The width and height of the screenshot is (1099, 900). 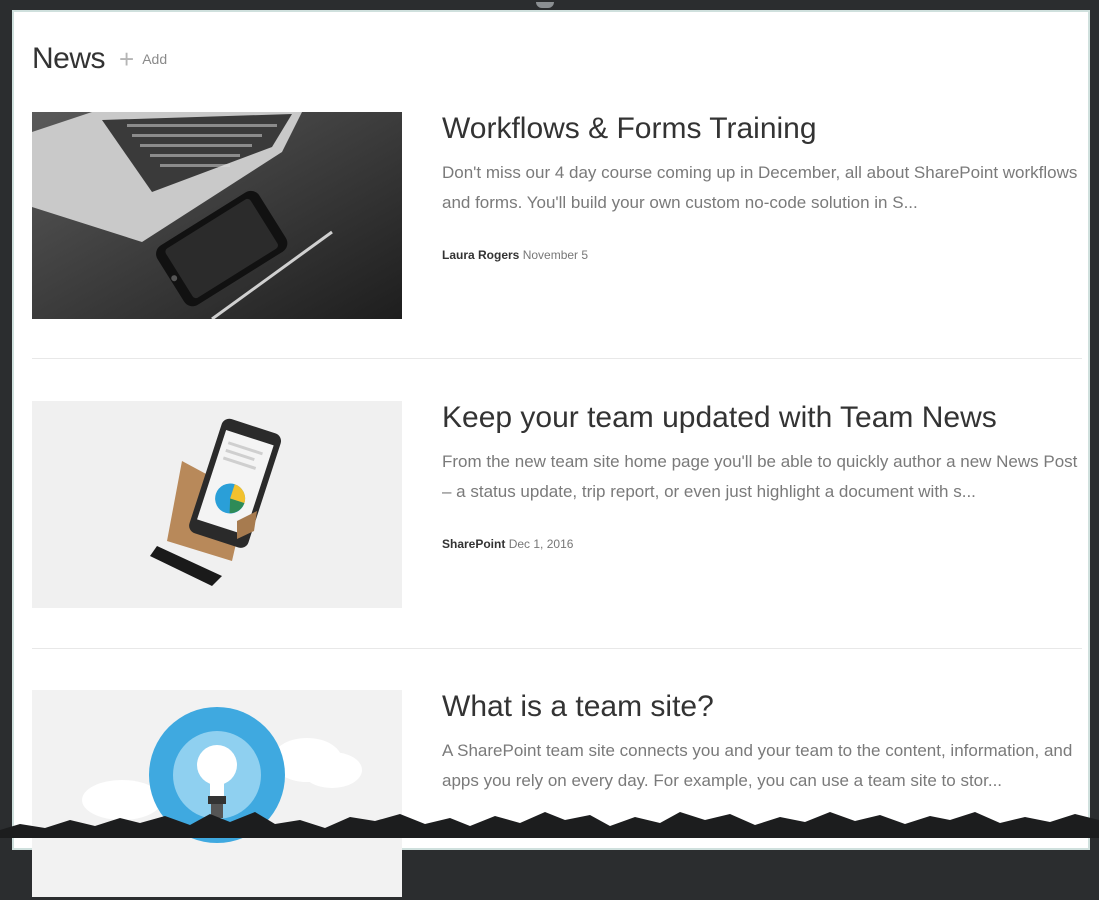 I want to click on page-title: News, so click(x=69, y=58).